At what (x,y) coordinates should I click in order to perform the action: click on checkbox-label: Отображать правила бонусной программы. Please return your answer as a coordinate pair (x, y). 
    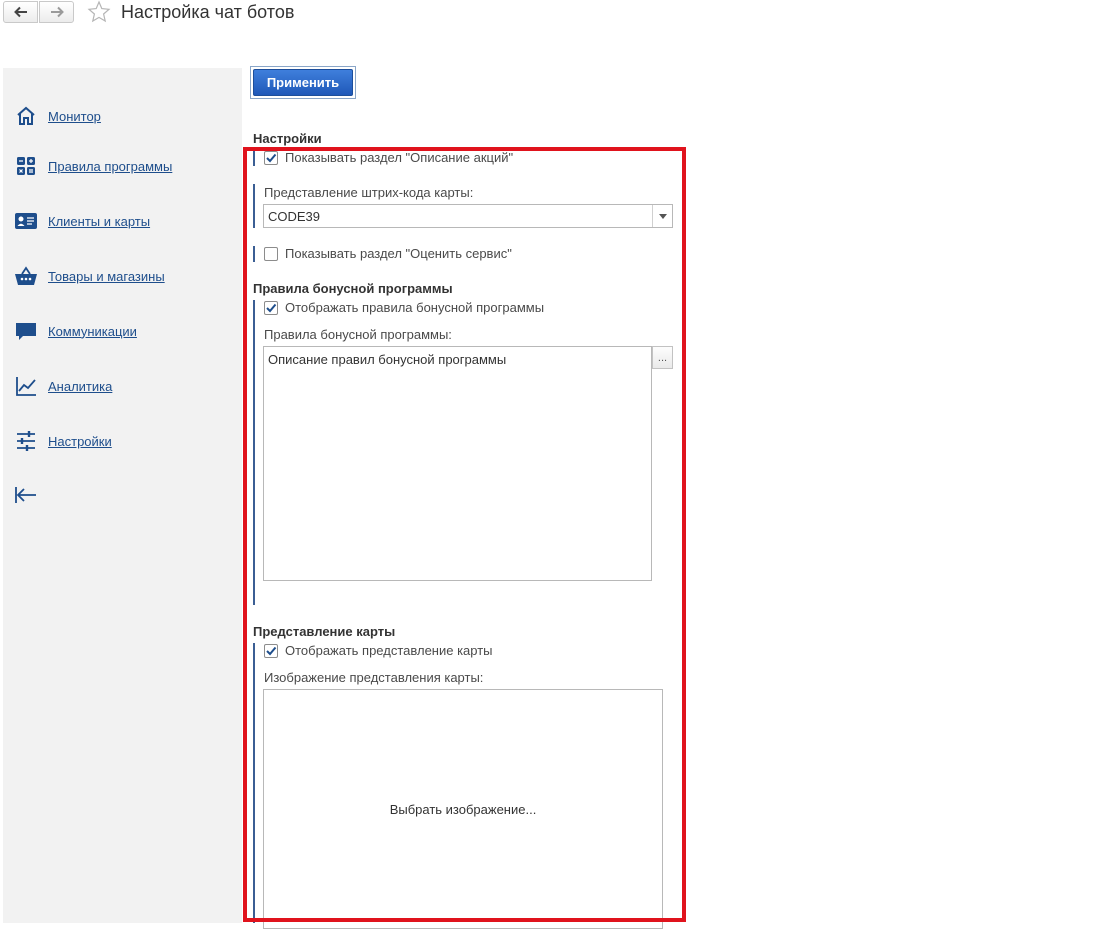
    Looking at the image, I should click on (415, 307).